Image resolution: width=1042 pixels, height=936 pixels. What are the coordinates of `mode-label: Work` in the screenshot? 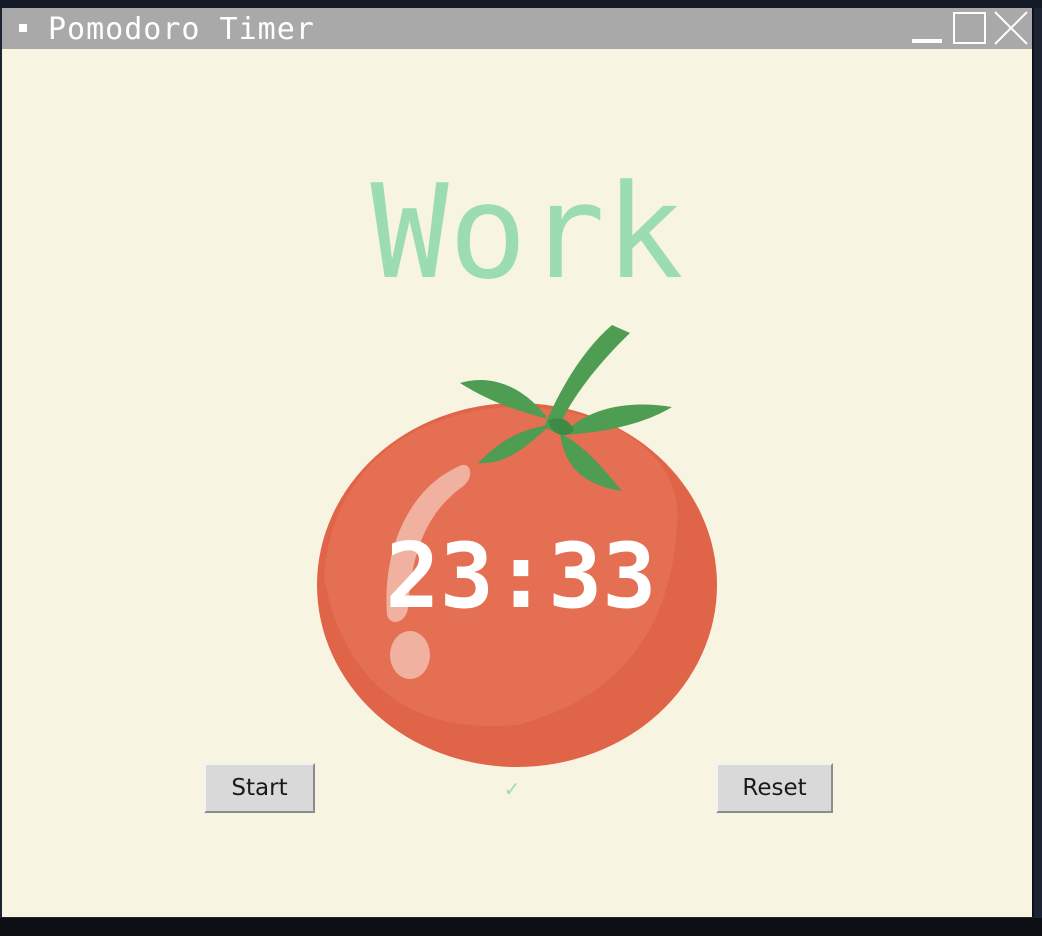 It's located at (527, 232).